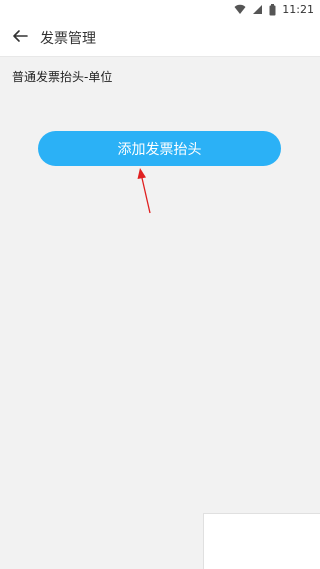 Image resolution: width=320 pixels, height=569 pixels. What do you see at coordinates (160, 9) in the screenshot?
I see `status-bar: 11:21` at bounding box center [160, 9].